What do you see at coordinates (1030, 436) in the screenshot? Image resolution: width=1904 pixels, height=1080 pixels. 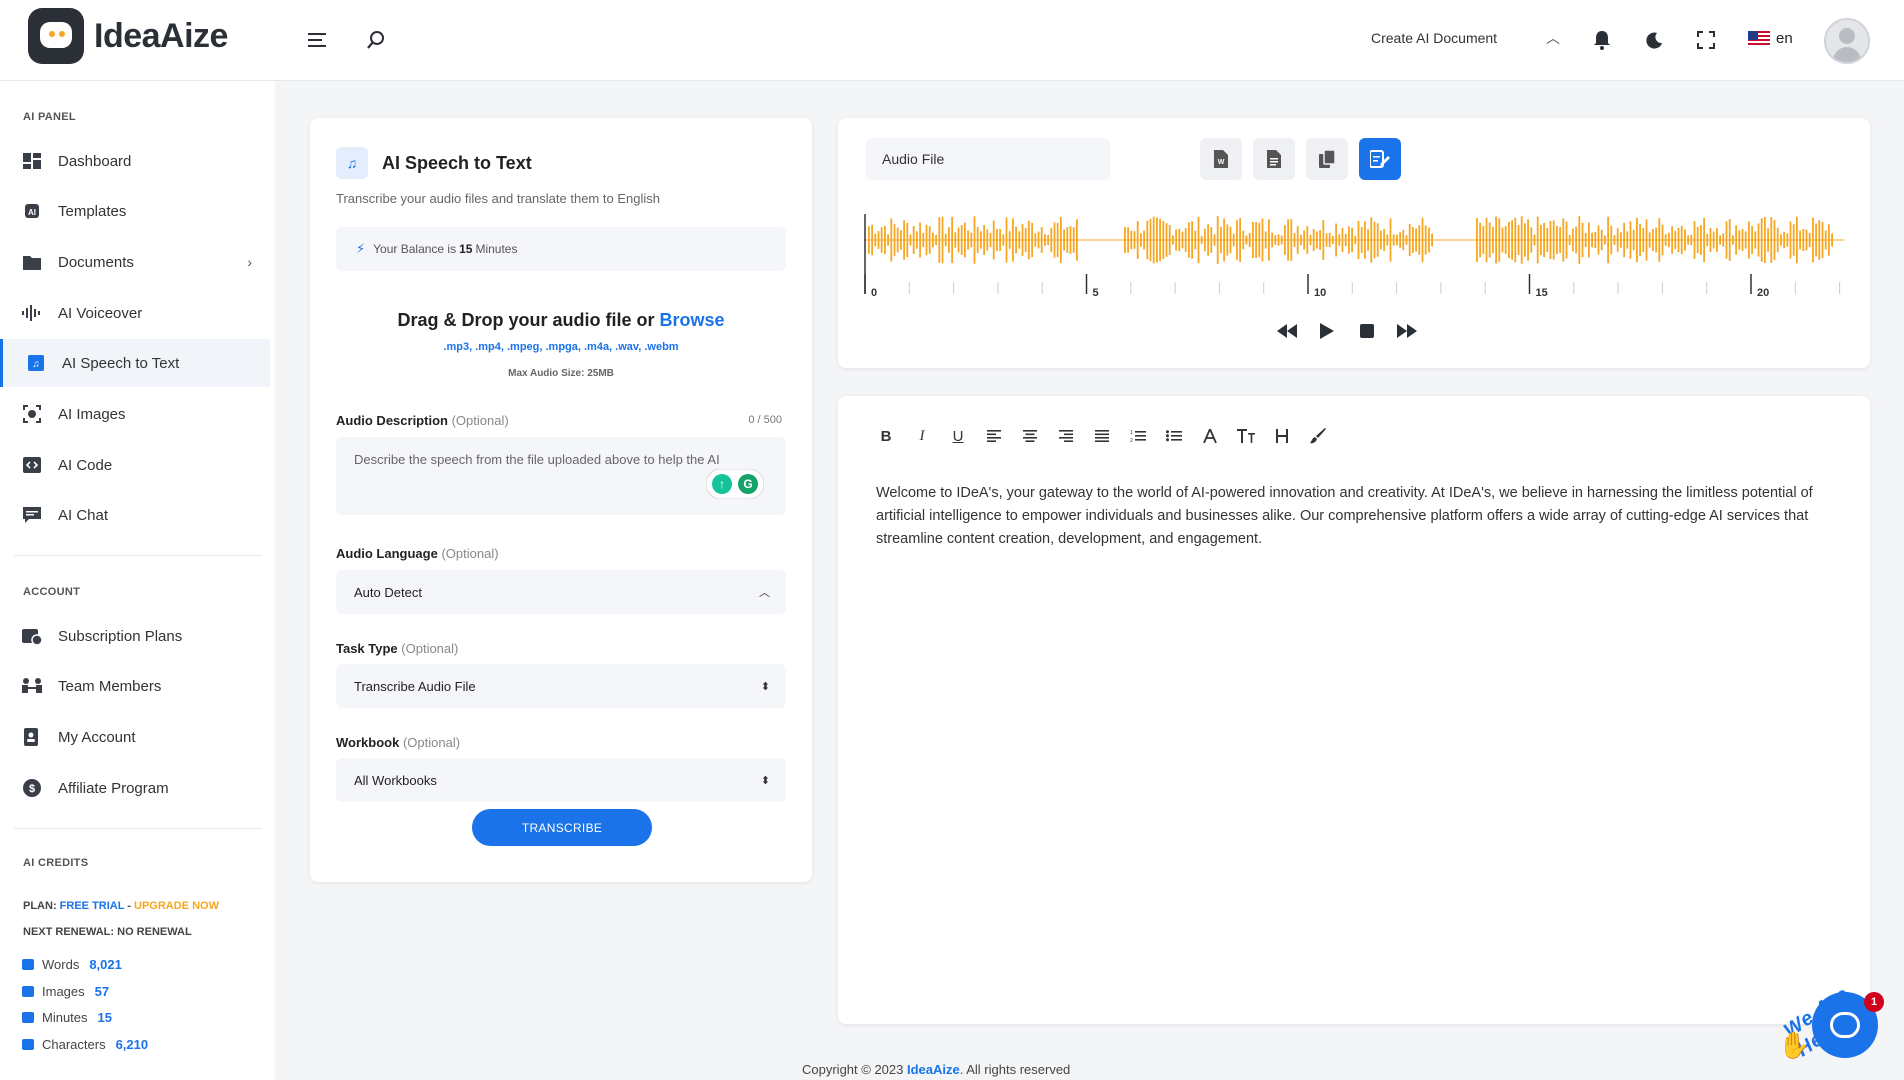 I see `align-center-icon` at bounding box center [1030, 436].